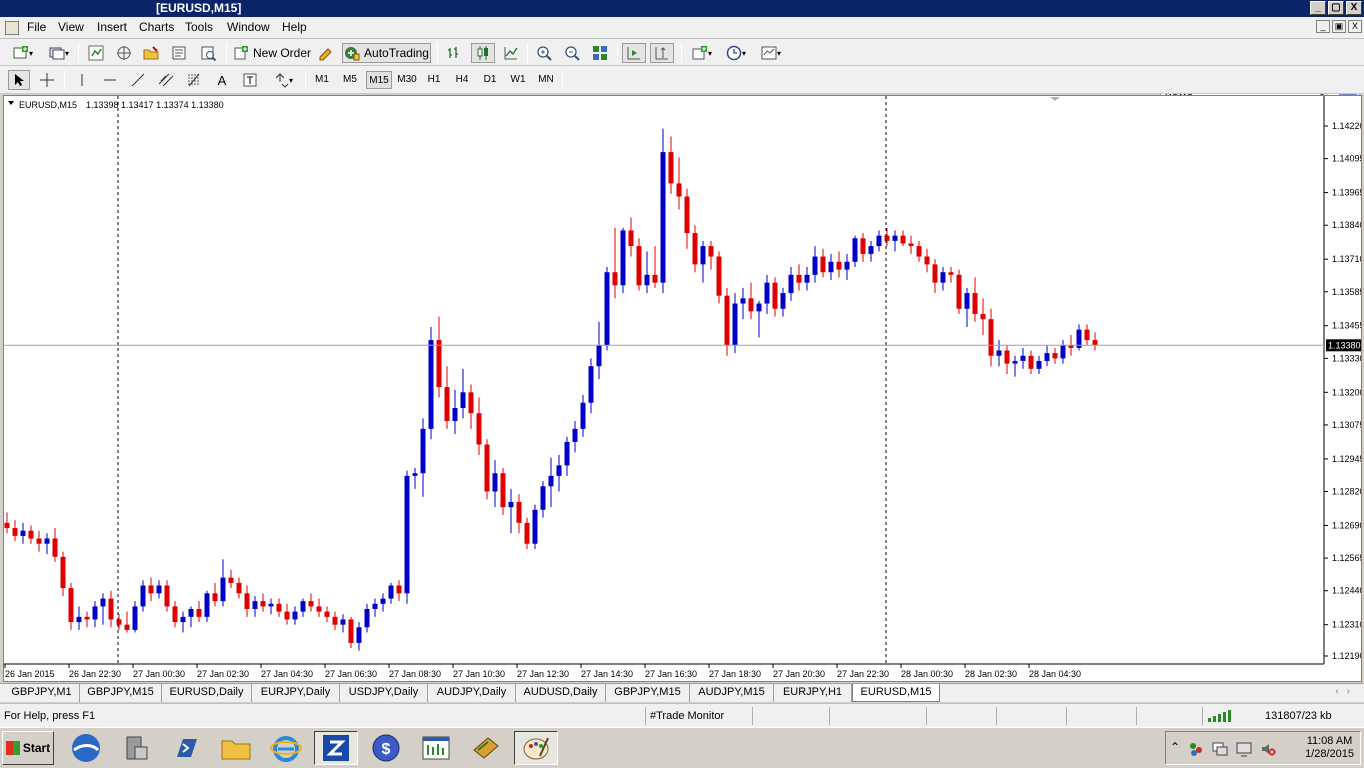 The image size is (1364, 768). Describe the element at coordinates (799, 674) in the screenshot. I see `time-tick-label: 27 Jan 20:30` at that location.